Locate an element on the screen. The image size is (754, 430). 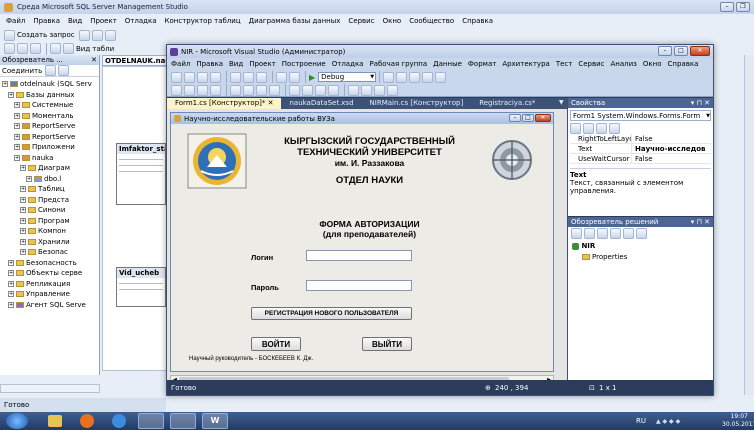
vs-menu-item: Сервис is located at coordinates (591, 64).